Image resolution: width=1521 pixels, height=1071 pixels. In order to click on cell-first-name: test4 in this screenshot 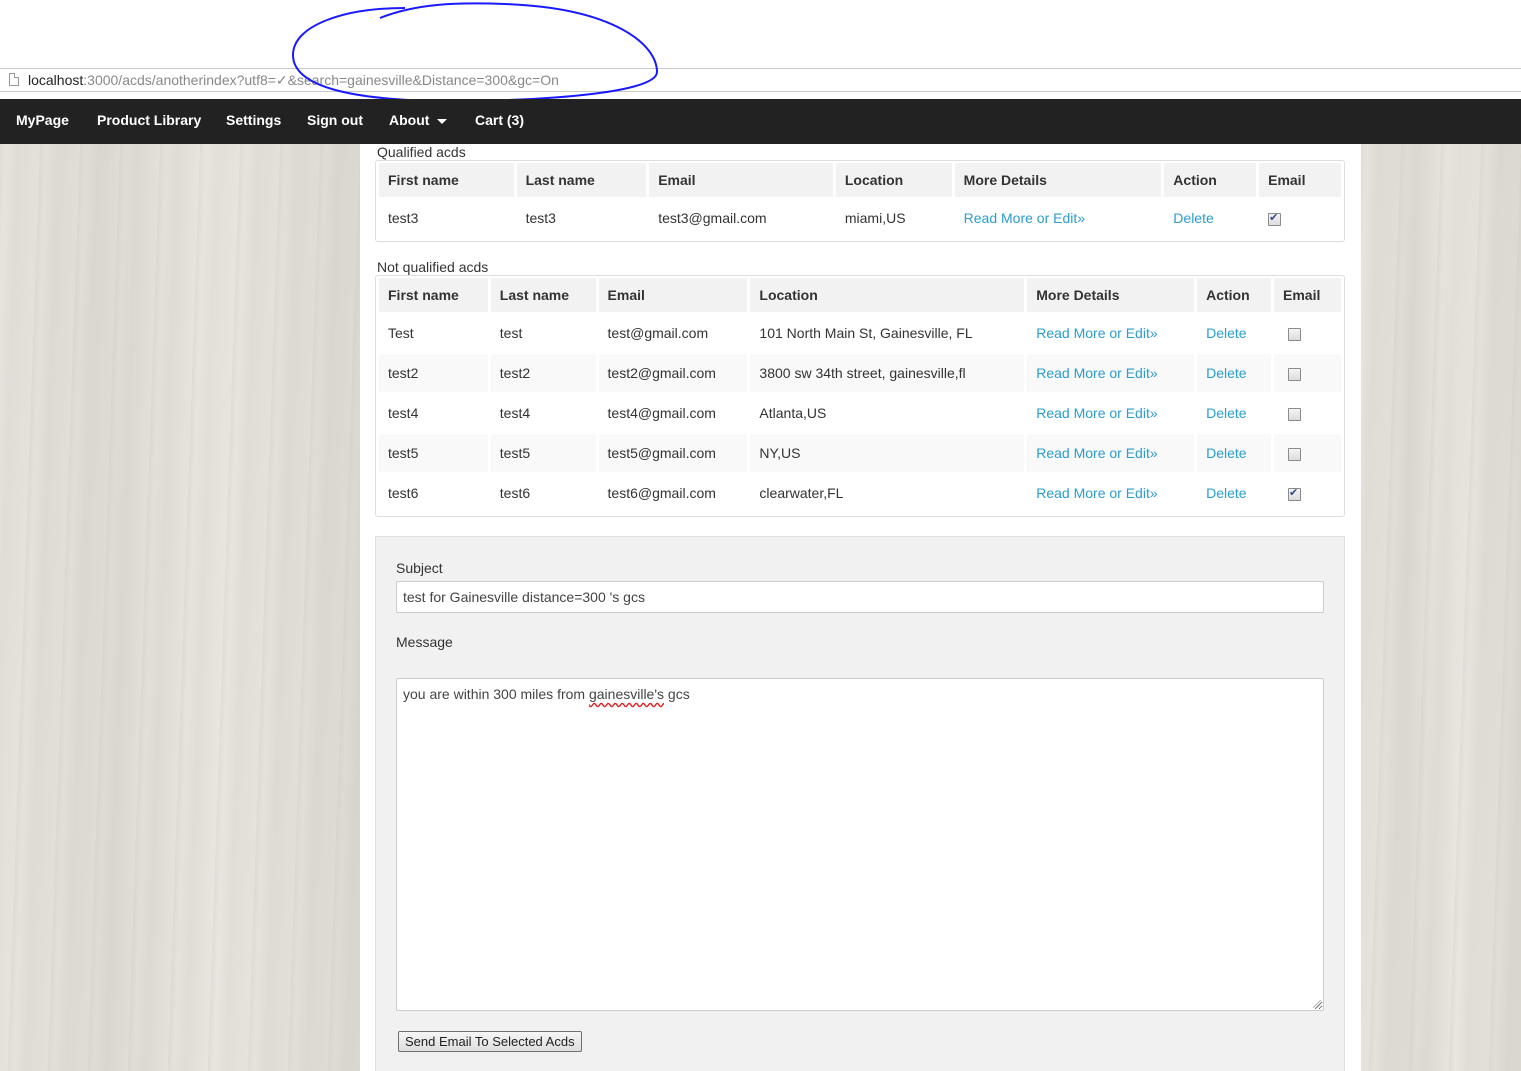, I will do `click(403, 413)`.